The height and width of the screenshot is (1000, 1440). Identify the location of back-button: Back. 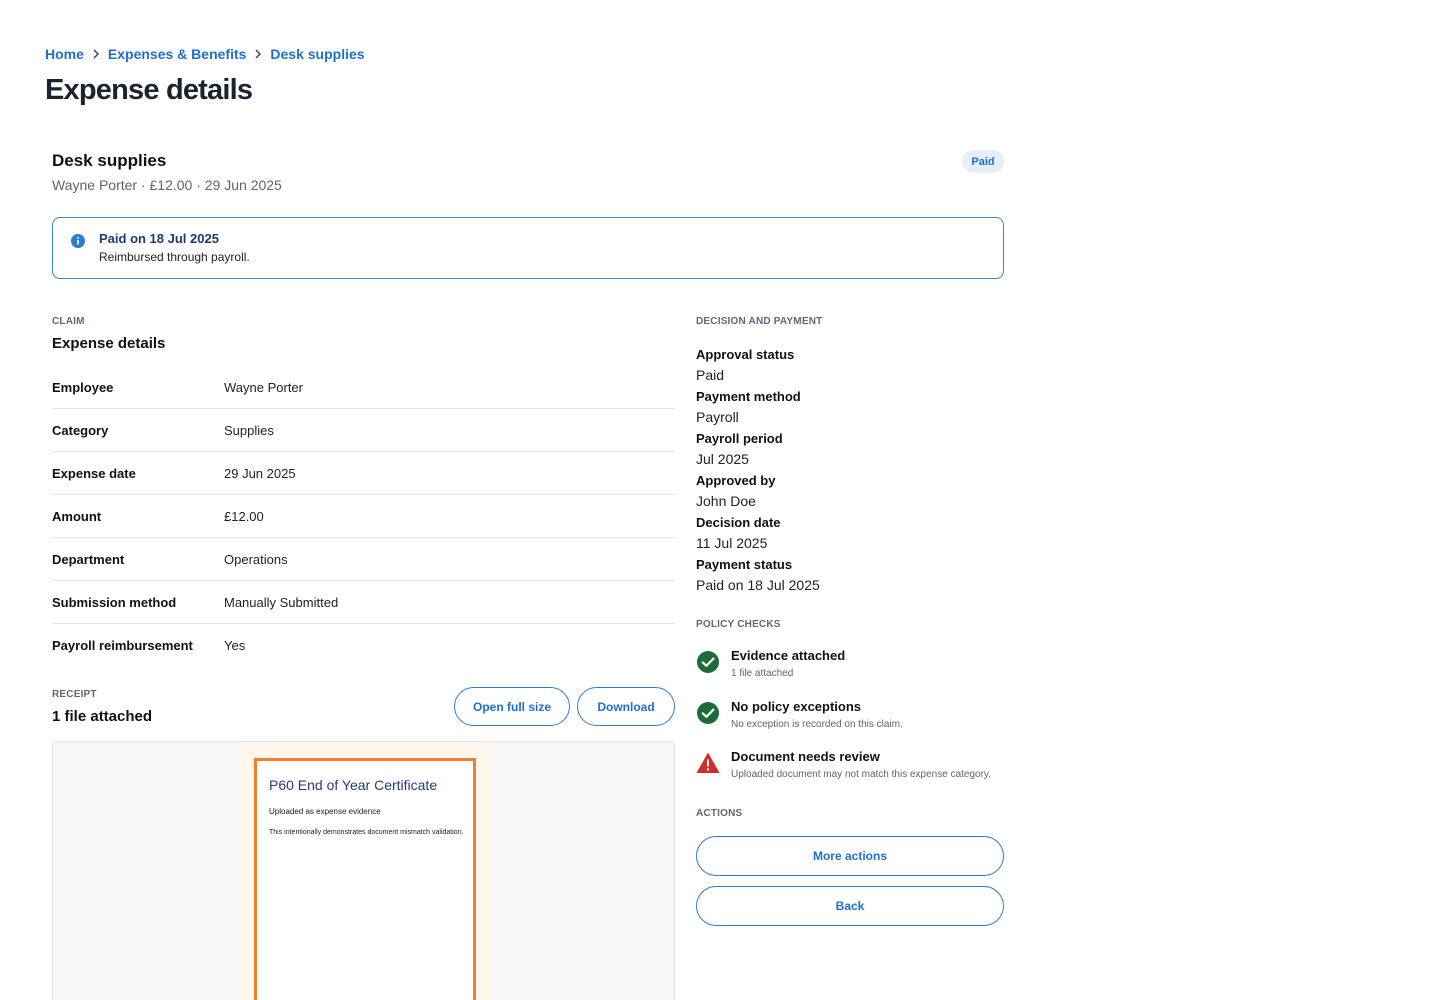
(850, 906).